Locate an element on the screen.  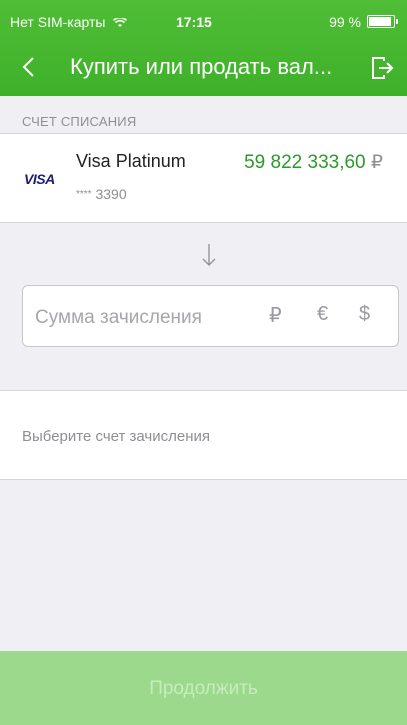
credit-account-selector: Выберите счет зачисления is located at coordinates (203, 435).